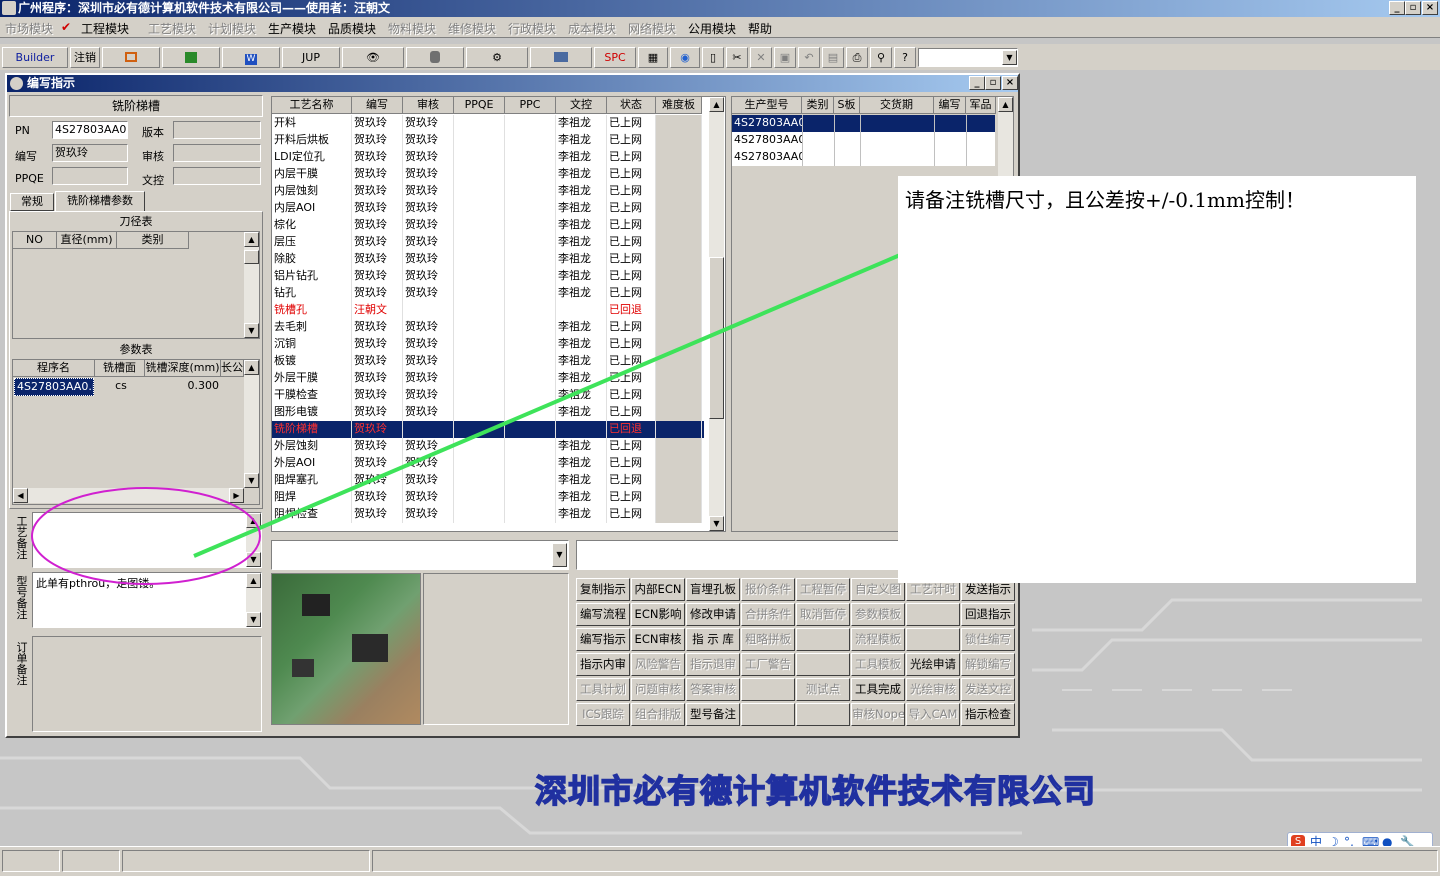  Describe the element at coordinates (488, 446) in the screenshot. I see `table-row: 外层蚀刻 贺玖玲 贺玖玲 李祖龙 已上网` at that location.